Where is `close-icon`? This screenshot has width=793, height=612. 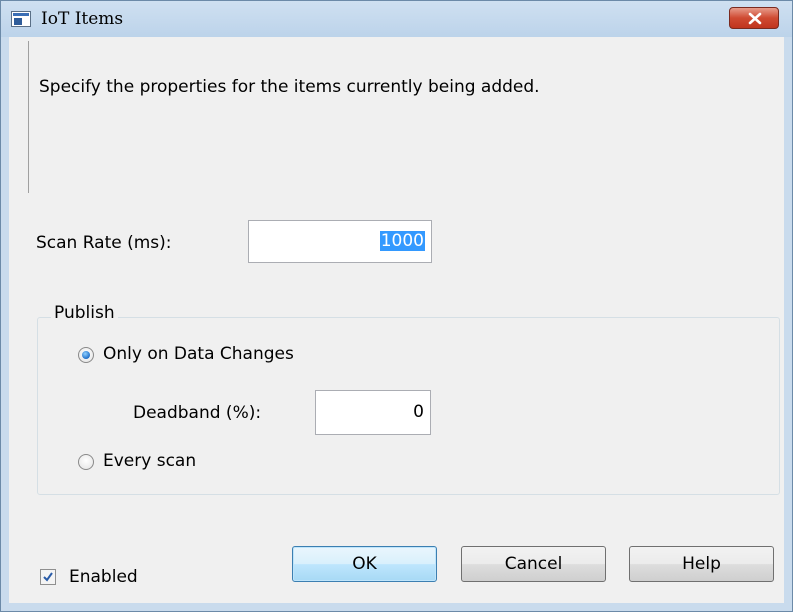
close-icon is located at coordinates (755, 18).